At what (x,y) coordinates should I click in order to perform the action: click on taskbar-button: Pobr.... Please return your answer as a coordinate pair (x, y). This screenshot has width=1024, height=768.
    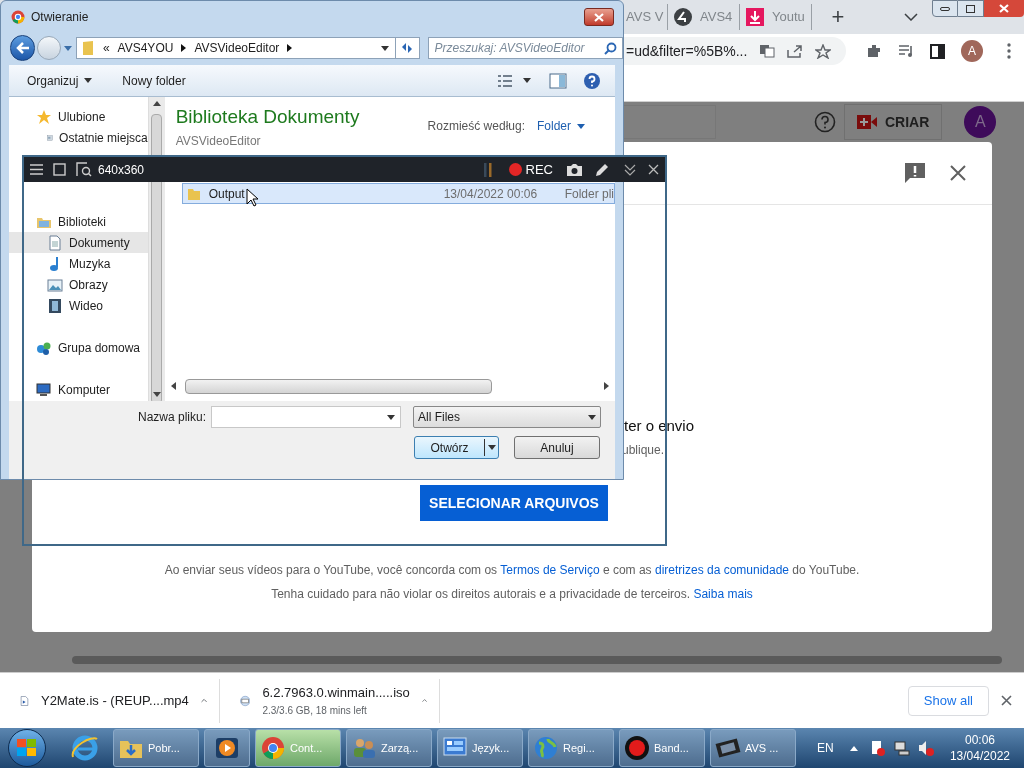
    Looking at the image, I should click on (156, 748).